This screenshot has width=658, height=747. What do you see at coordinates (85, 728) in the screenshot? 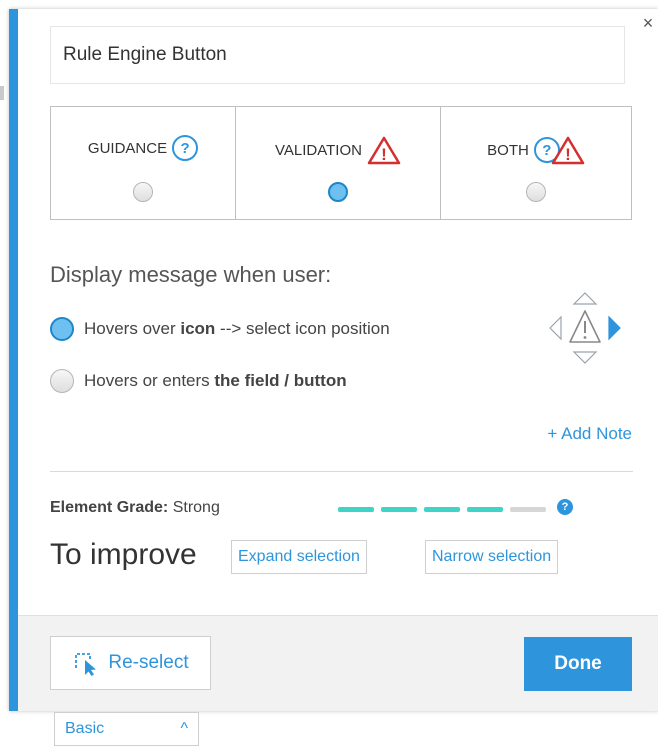
I see `mode-select-value: Basic` at bounding box center [85, 728].